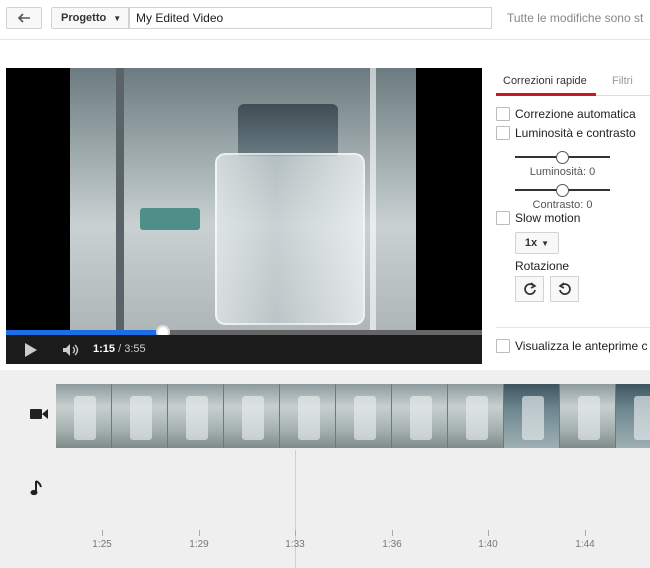 This screenshot has height=568, width=650. What do you see at coordinates (622, 81) in the screenshot?
I see `tab-filters: Filtri` at bounding box center [622, 81].